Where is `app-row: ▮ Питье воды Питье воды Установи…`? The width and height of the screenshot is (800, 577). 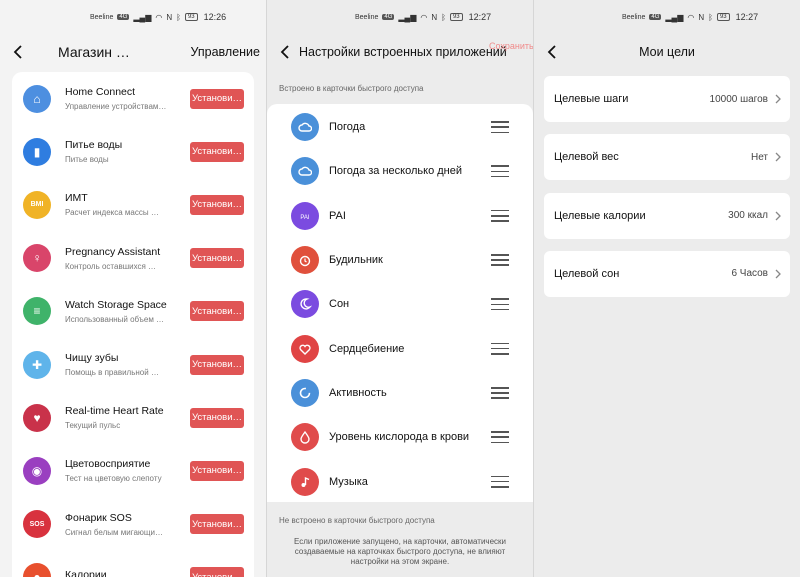
app-row: ▮ Питье воды Питье воды Установи… is located at coordinates (133, 151).